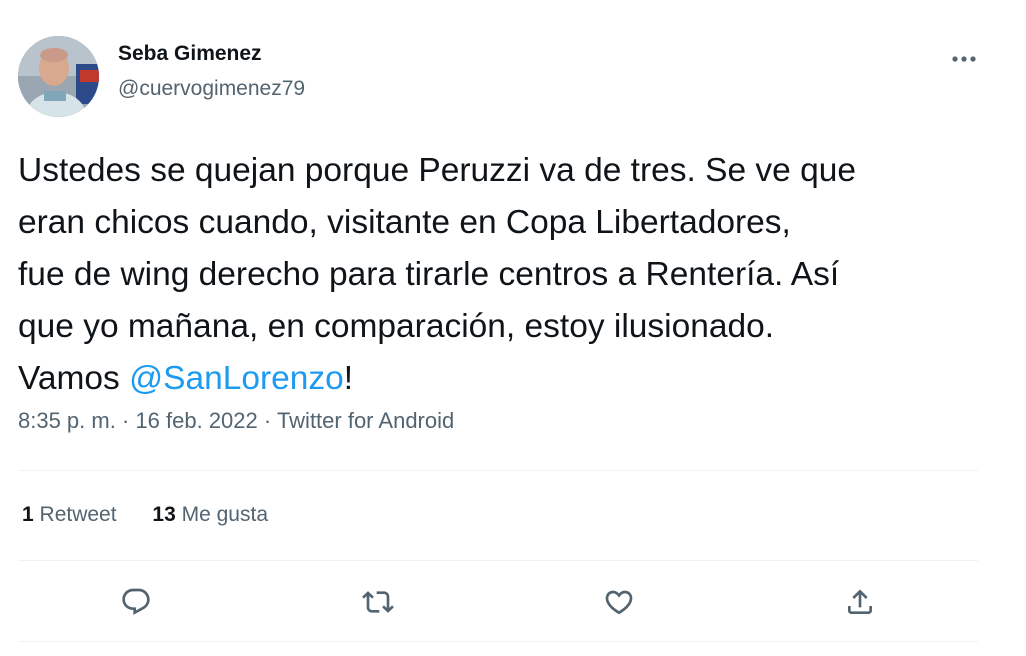 The height and width of the screenshot is (656, 1026). I want to click on avatar-image, so click(58, 76).